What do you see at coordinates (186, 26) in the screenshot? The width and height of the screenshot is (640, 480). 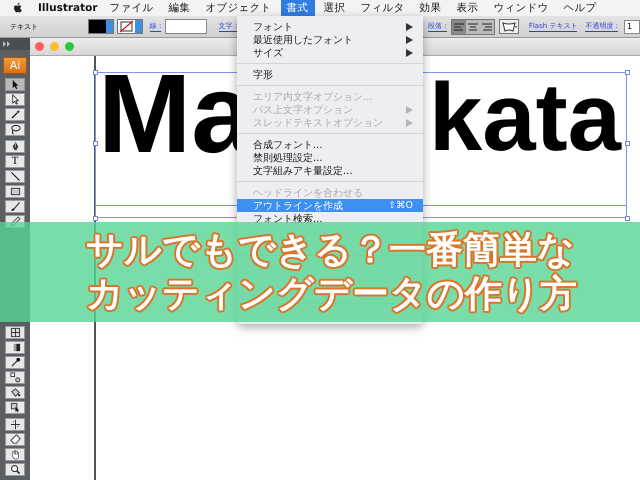 I see `stroke-weight-field` at bounding box center [186, 26].